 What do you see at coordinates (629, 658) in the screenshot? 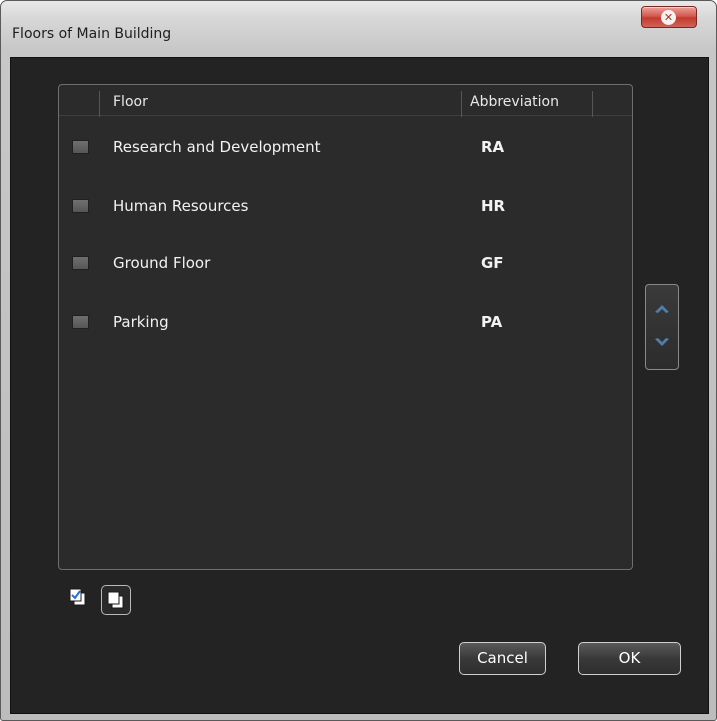
I see `ok-button: OK` at bounding box center [629, 658].